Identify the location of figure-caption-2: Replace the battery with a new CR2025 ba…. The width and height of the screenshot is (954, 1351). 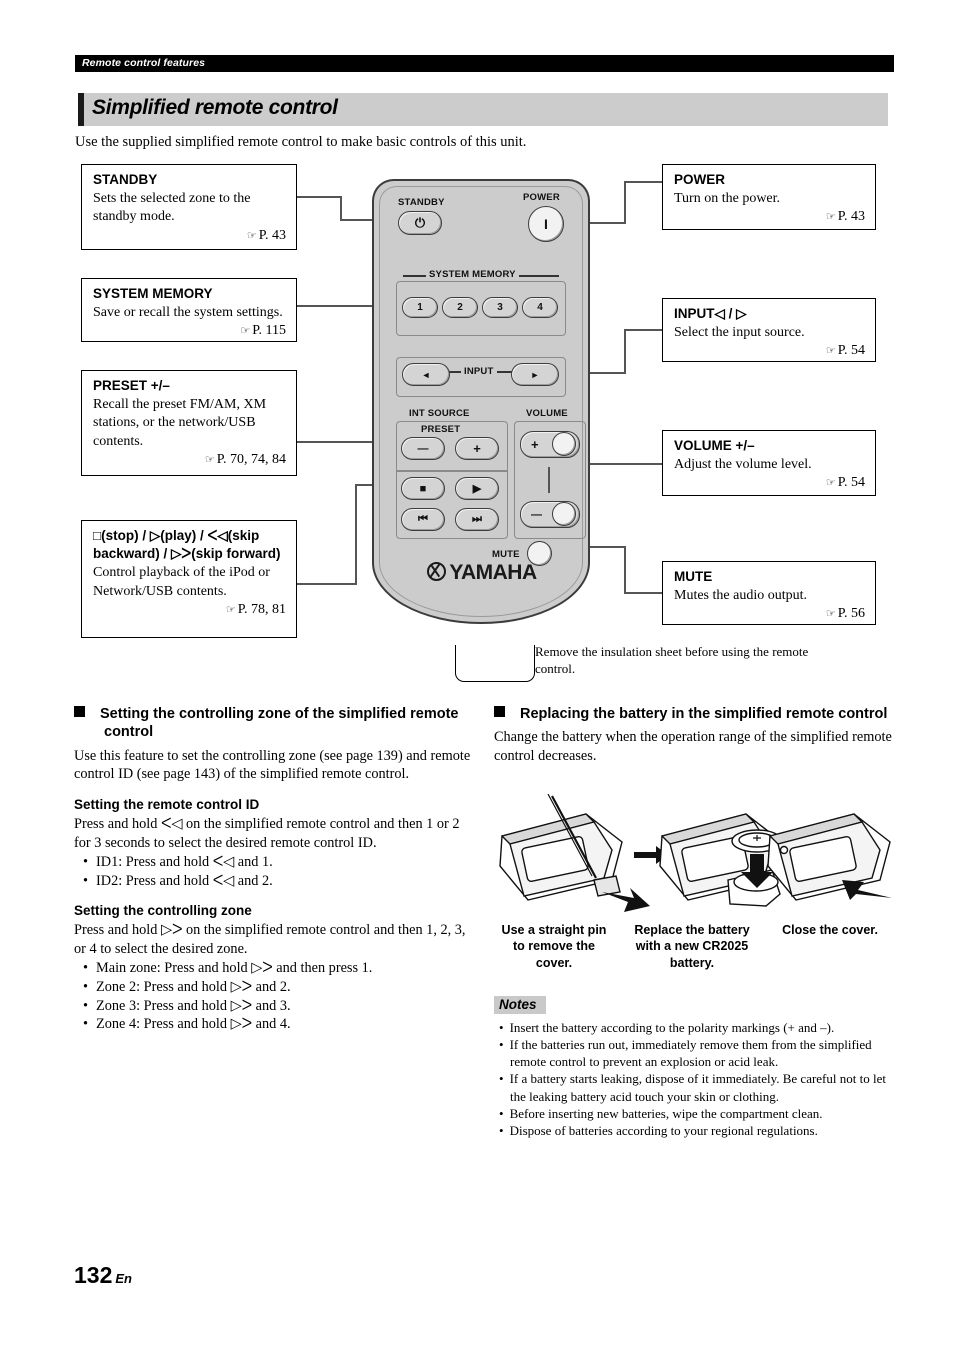
(692, 946).